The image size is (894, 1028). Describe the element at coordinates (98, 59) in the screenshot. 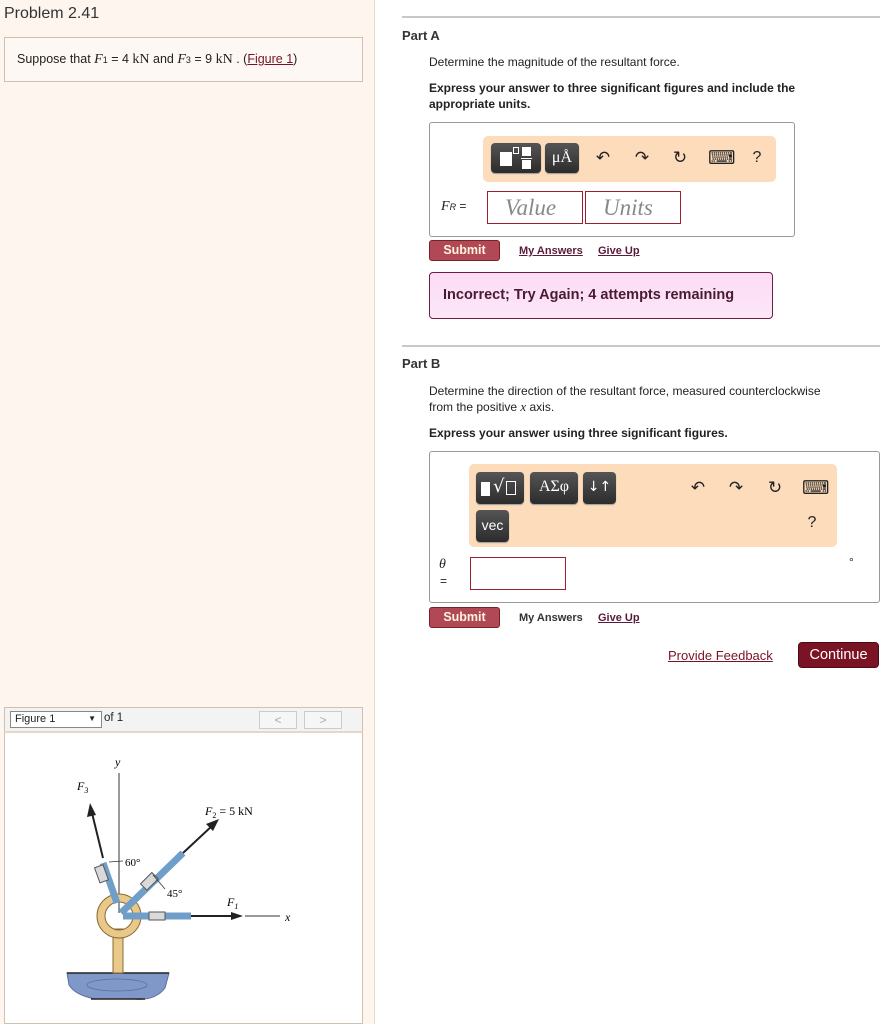

I see `f1-symbol: F` at that location.